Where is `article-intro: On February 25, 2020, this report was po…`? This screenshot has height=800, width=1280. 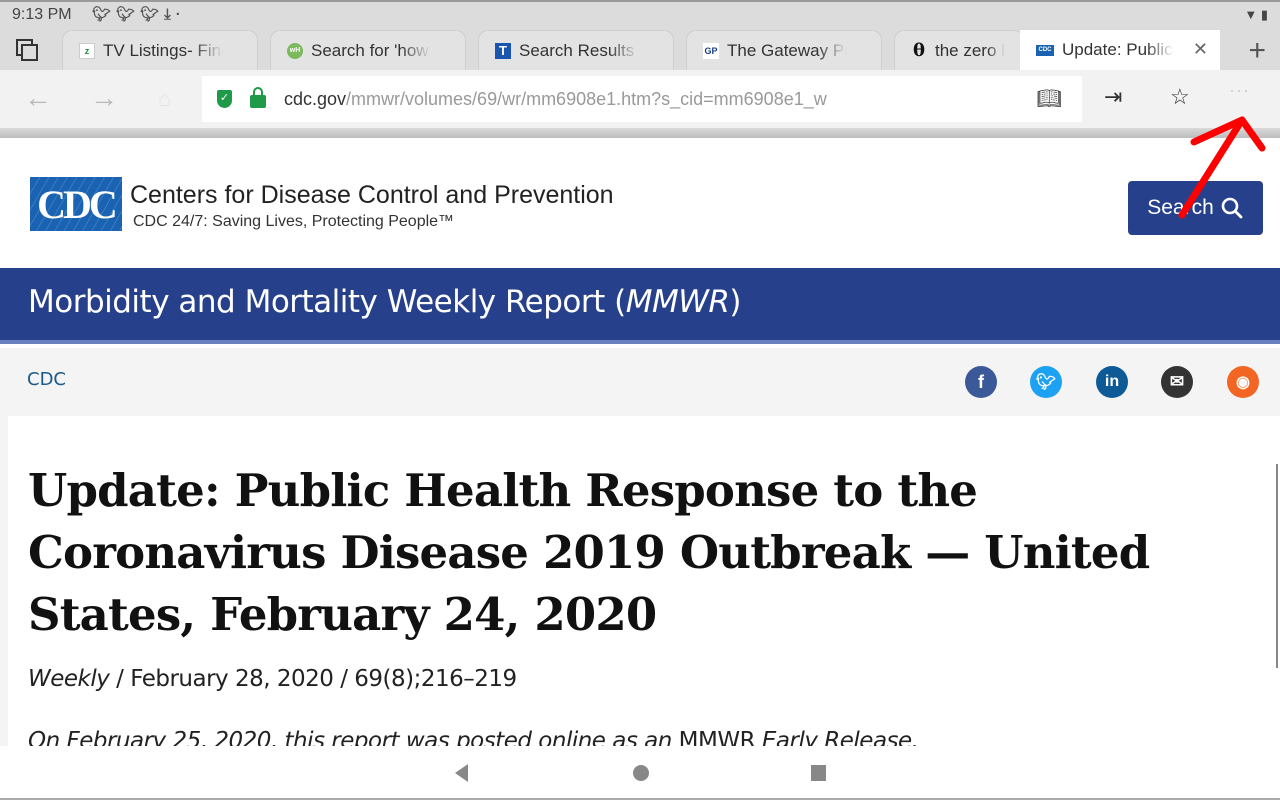
article-intro: On February 25, 2020, this report was po… is located at coordinates (473, 737).